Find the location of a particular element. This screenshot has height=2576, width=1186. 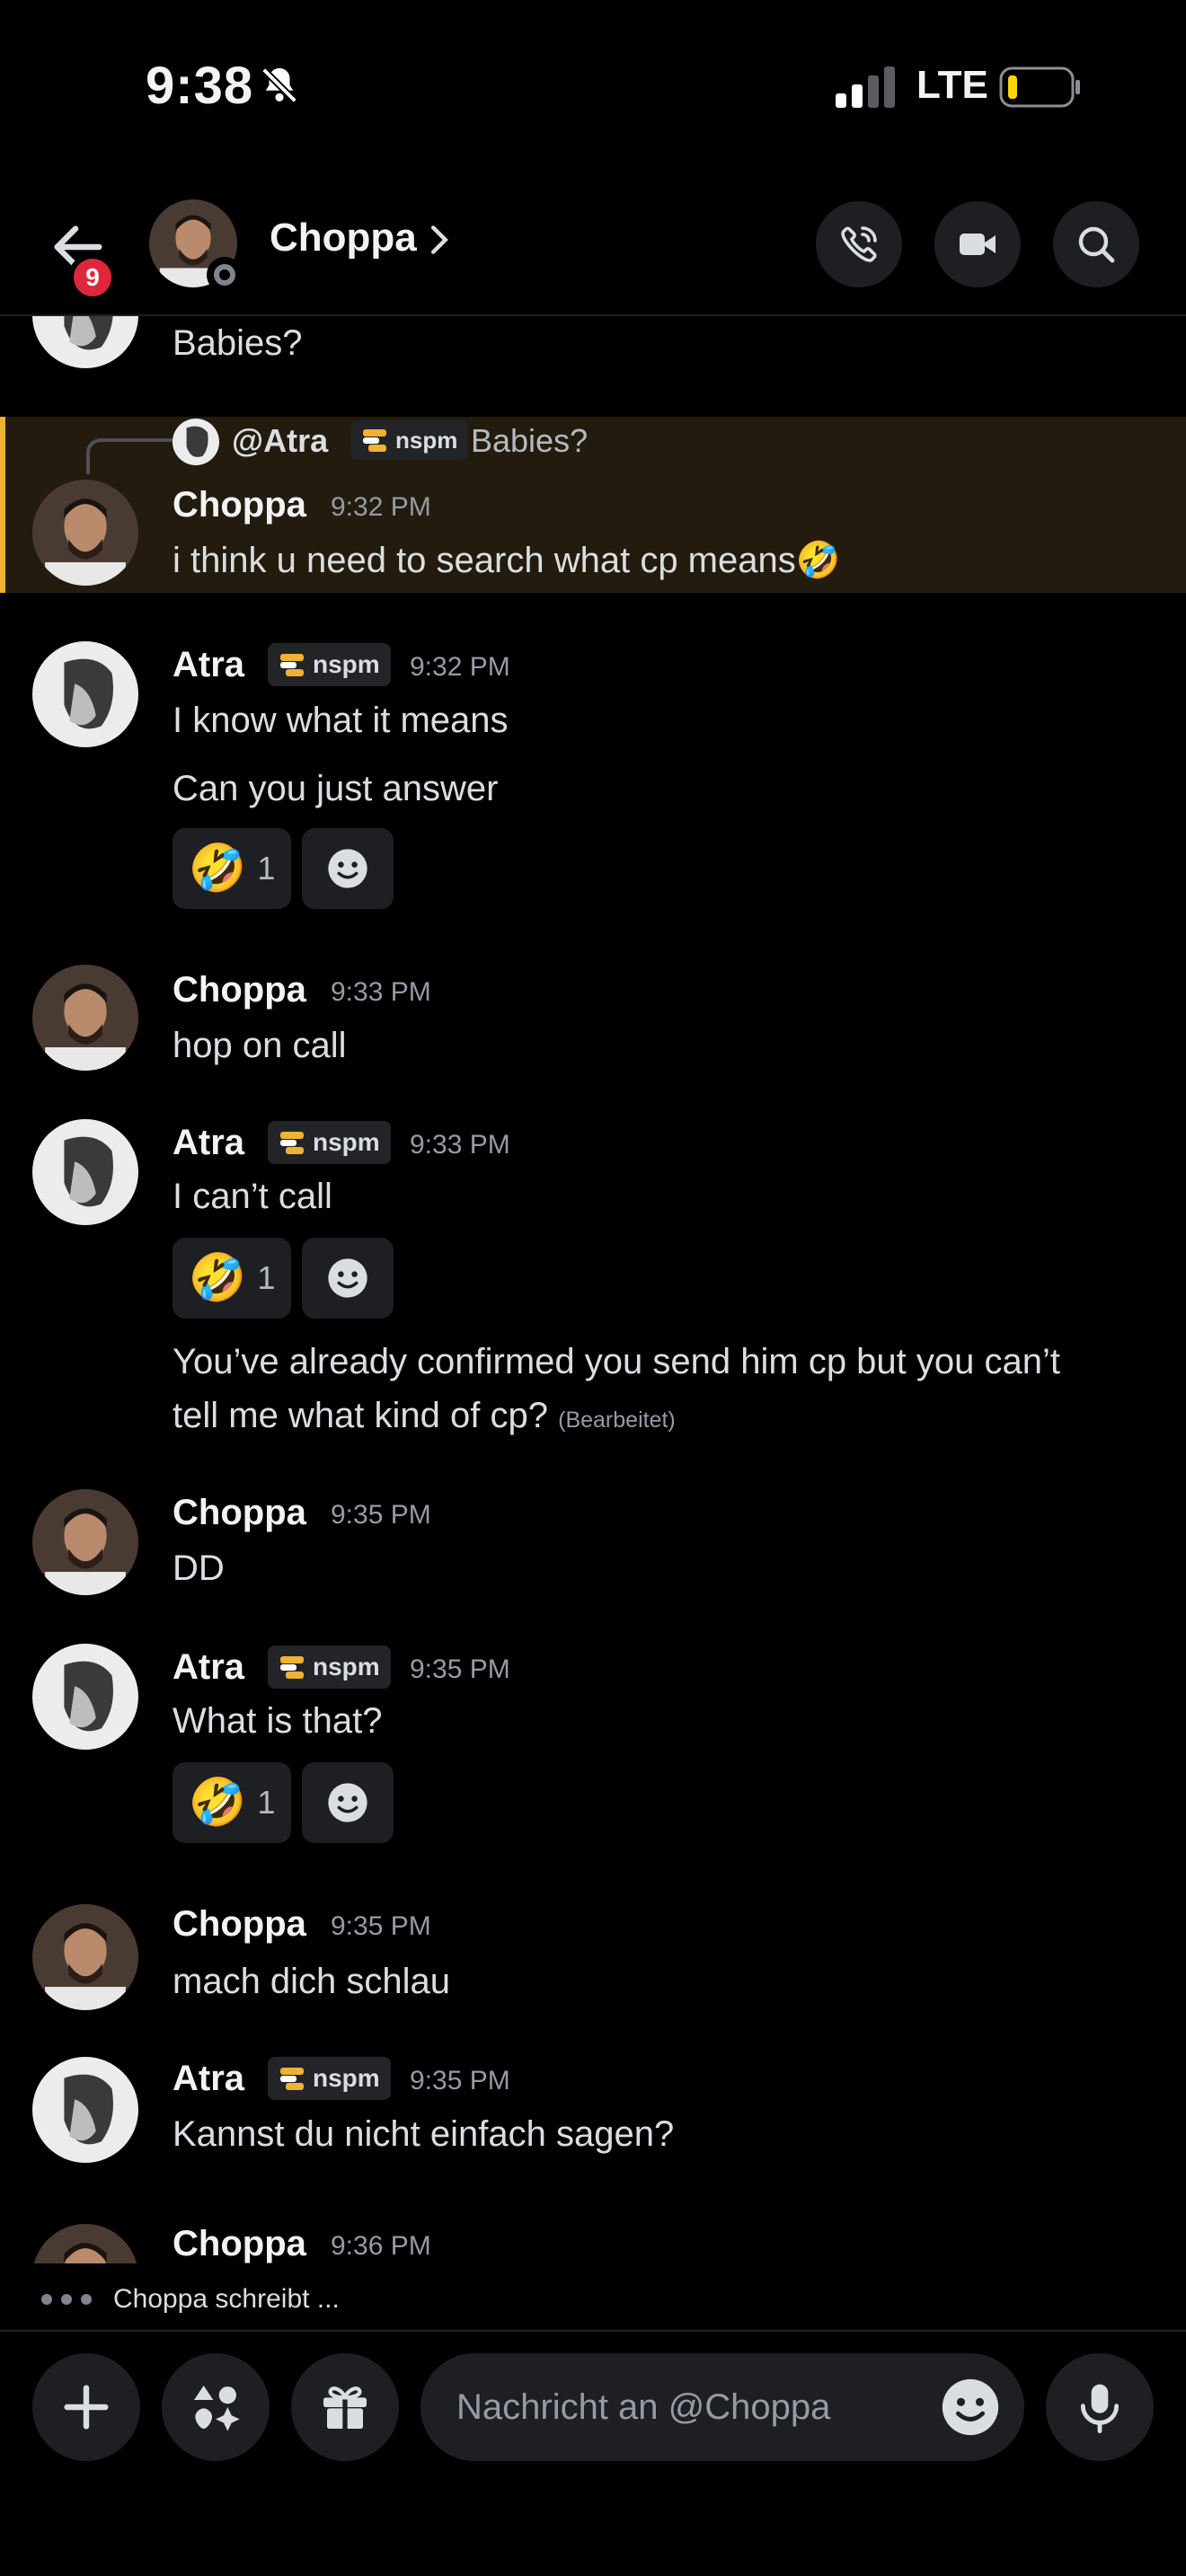

chevron-right-icon is located at coordinates (439, 240).